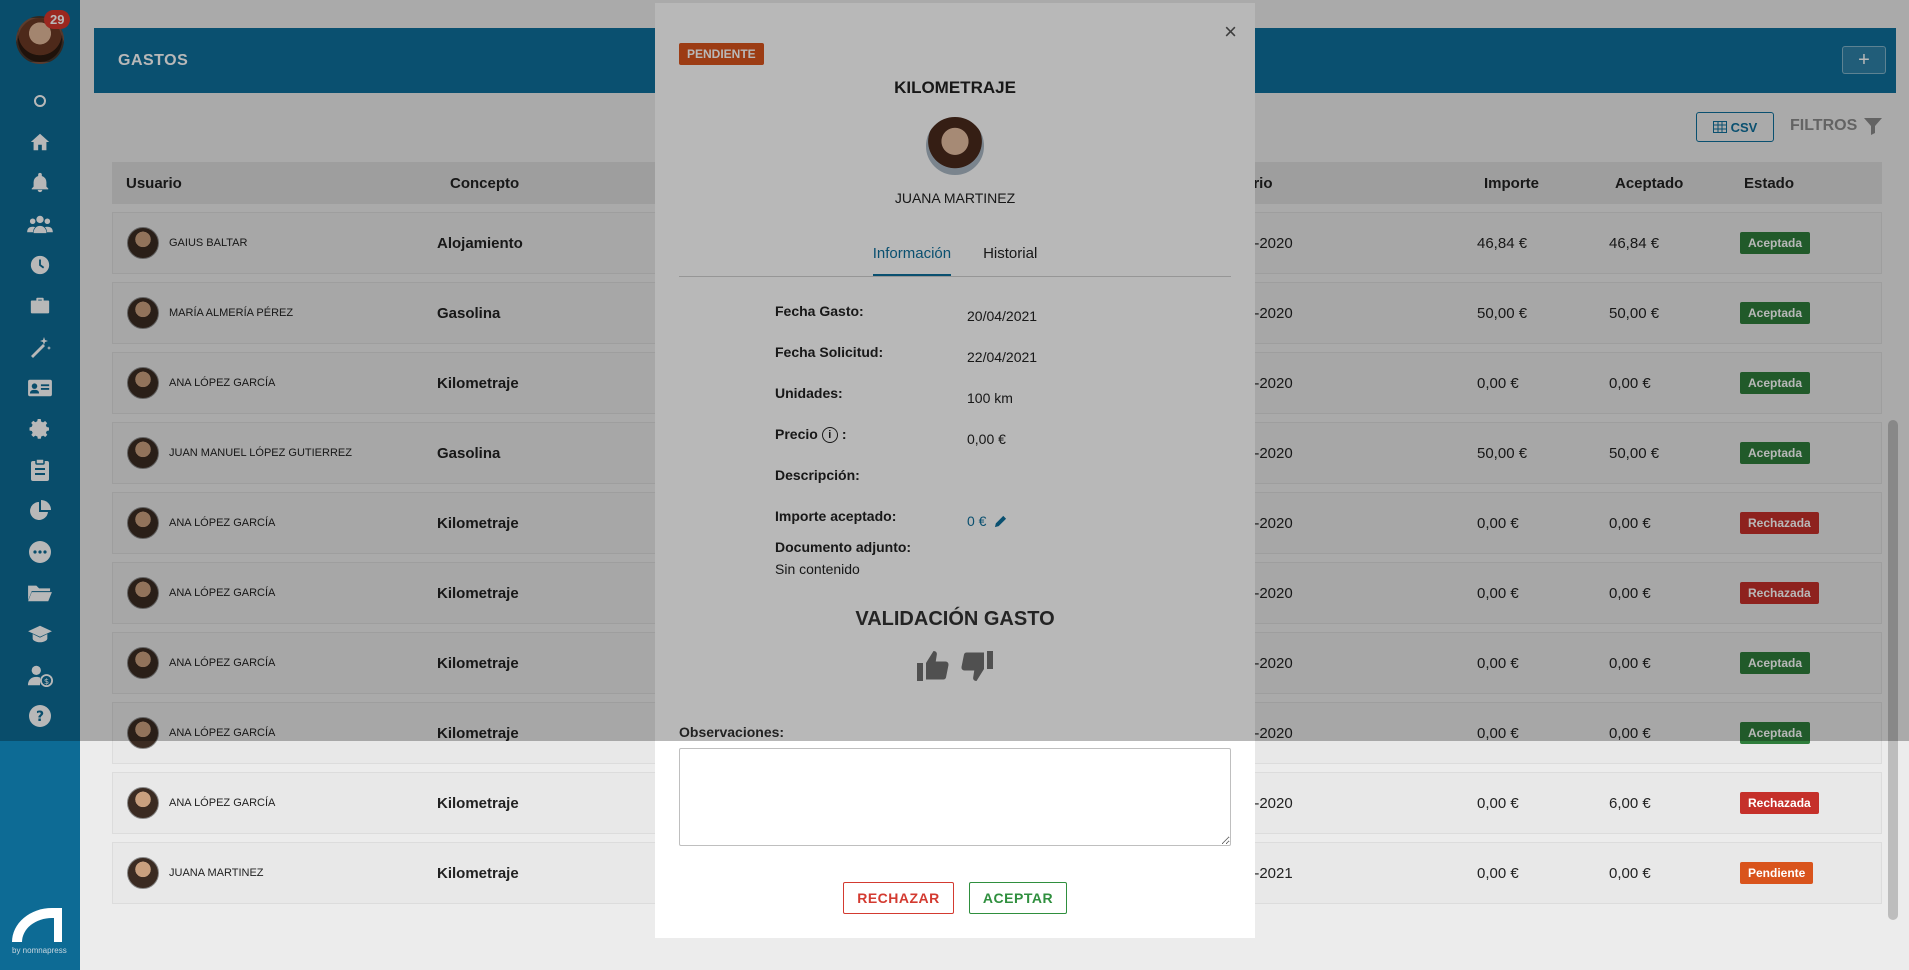  Describe the element at coordinates (1000, 521) in the screenshot. I see `pencil-icon` at that location.